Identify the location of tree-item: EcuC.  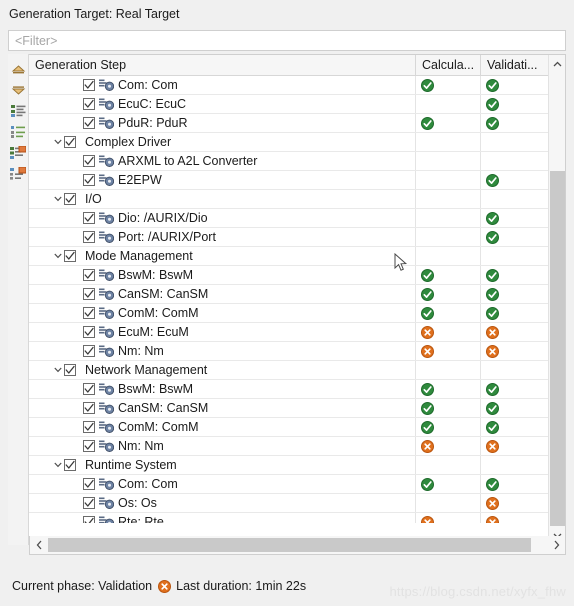
(134, 104).